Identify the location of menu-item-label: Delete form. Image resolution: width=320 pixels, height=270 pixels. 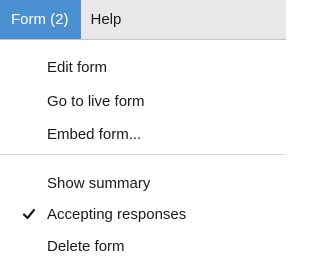
(86, 246).